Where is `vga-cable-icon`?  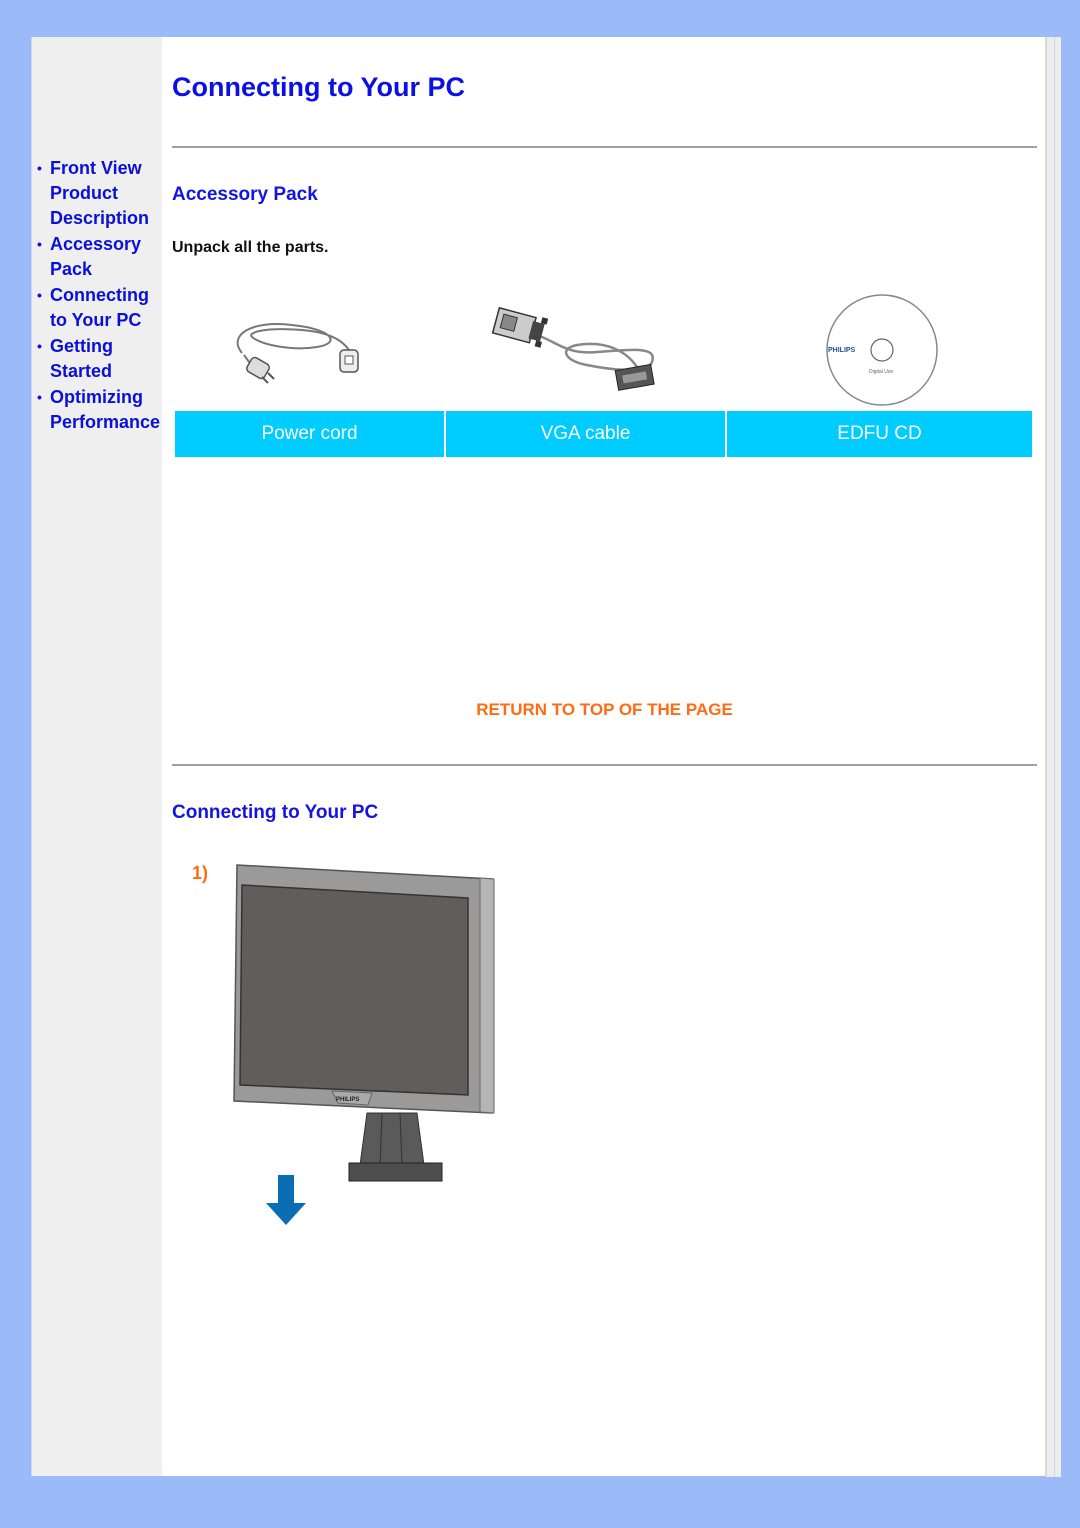
vga-cable-icon is located at coordinates (573, 349).